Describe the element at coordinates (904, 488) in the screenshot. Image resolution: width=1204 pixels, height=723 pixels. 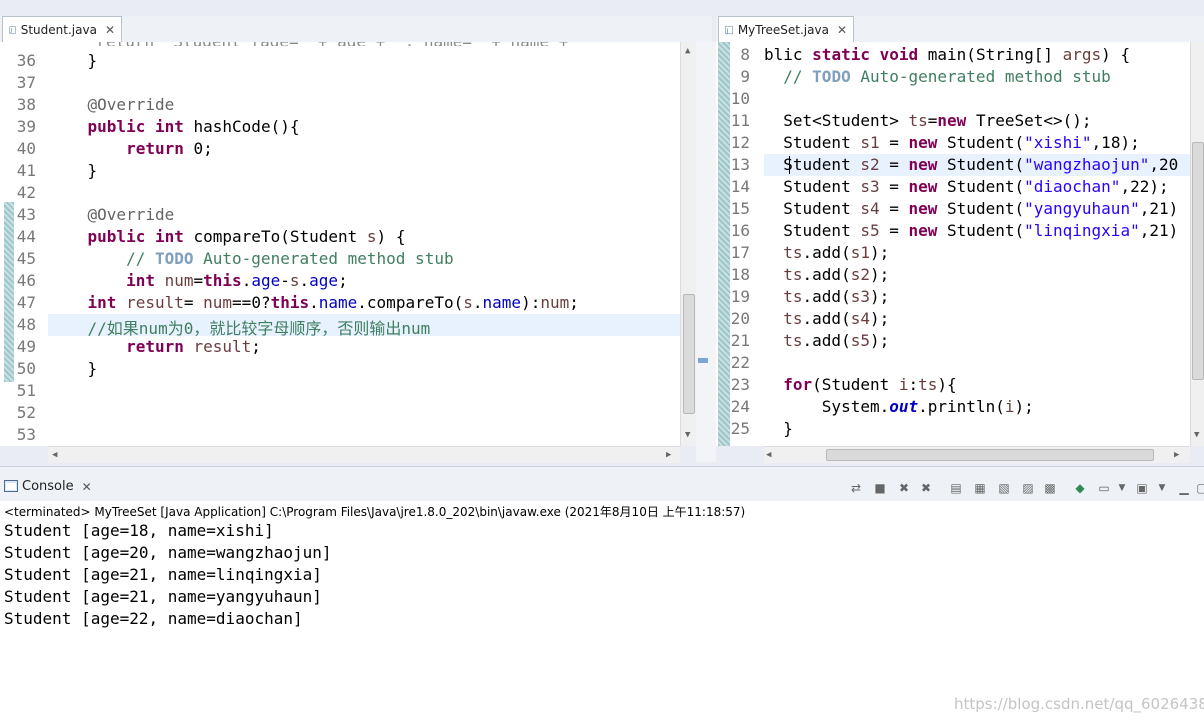
I see `remove-launch-icon: ✖` at that location.